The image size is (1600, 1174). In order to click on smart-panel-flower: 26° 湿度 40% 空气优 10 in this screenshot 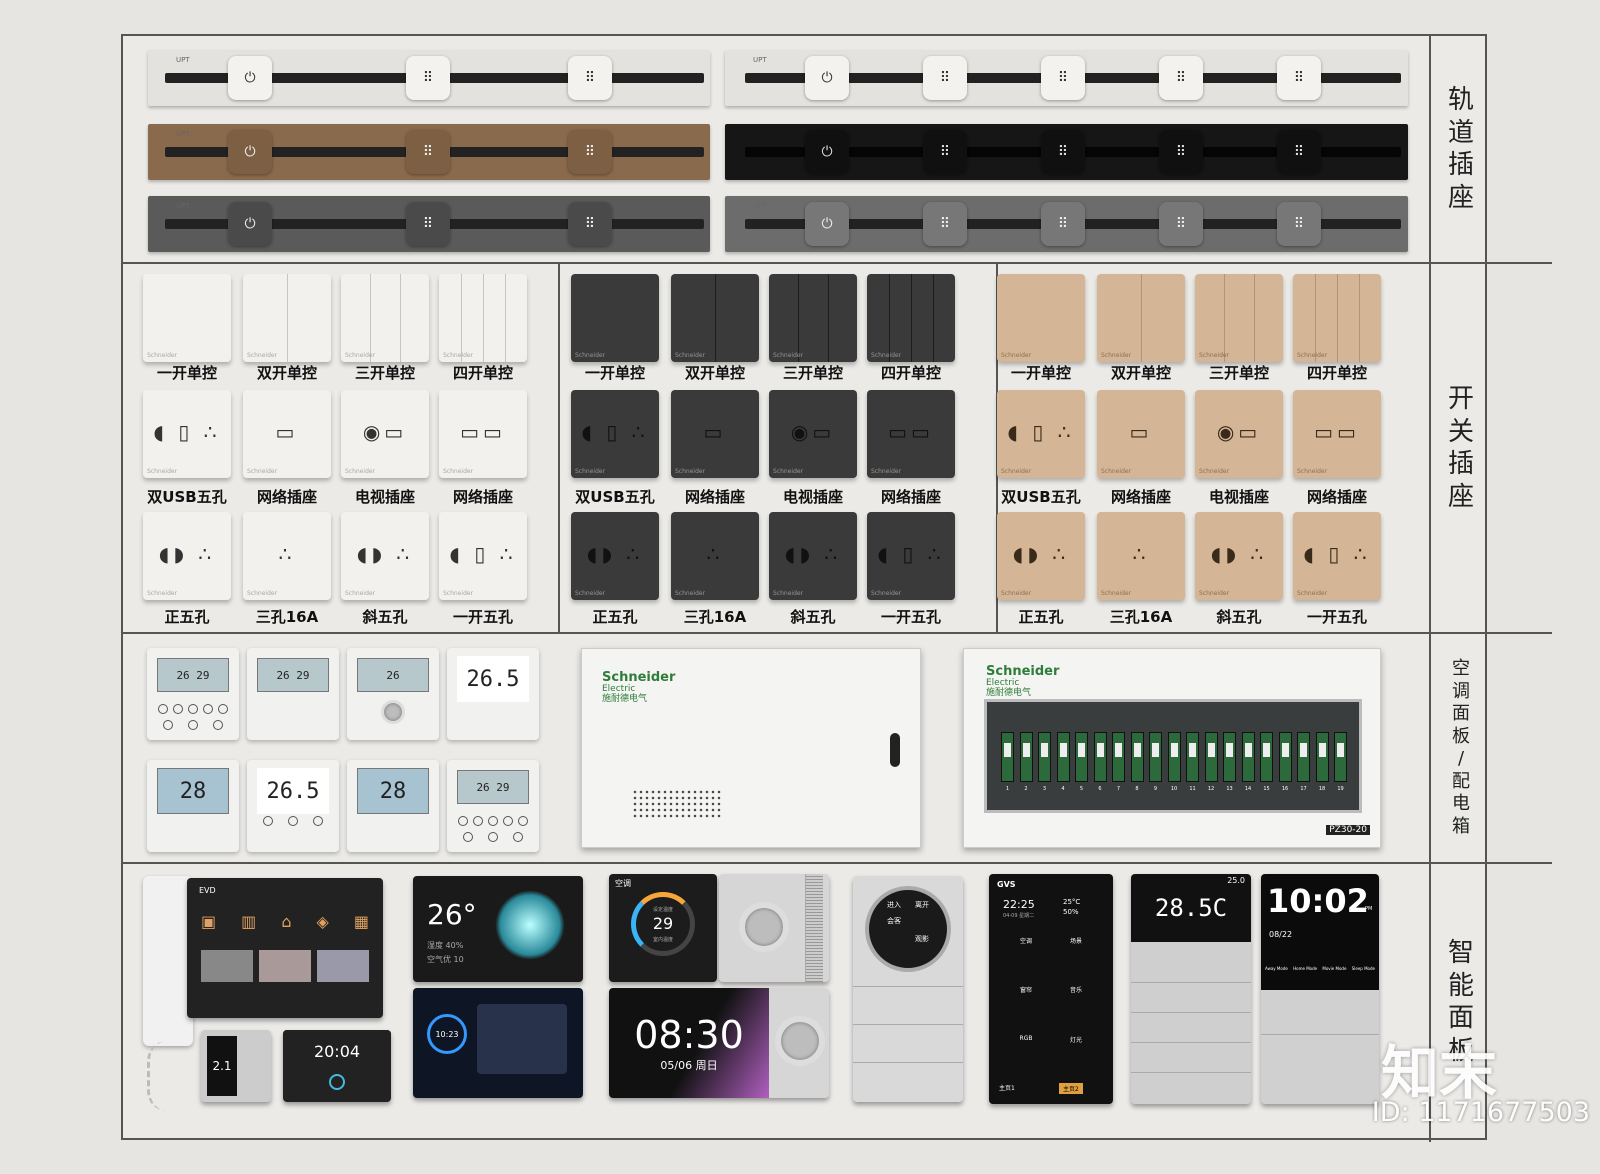, I will do `click(498, 929)`.